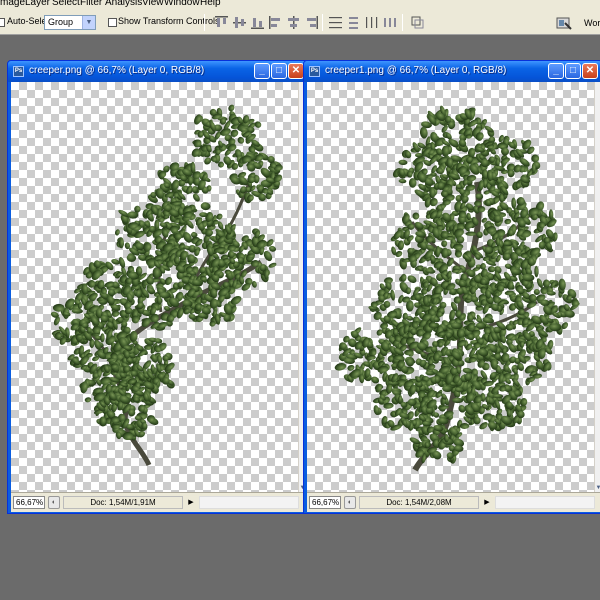 Image resolution: width=600 pixels, height=600 pixels. Describe the element at coordinates (88, 22) in the screenshot. I see `chevron-down-icon: ▼` at that location.